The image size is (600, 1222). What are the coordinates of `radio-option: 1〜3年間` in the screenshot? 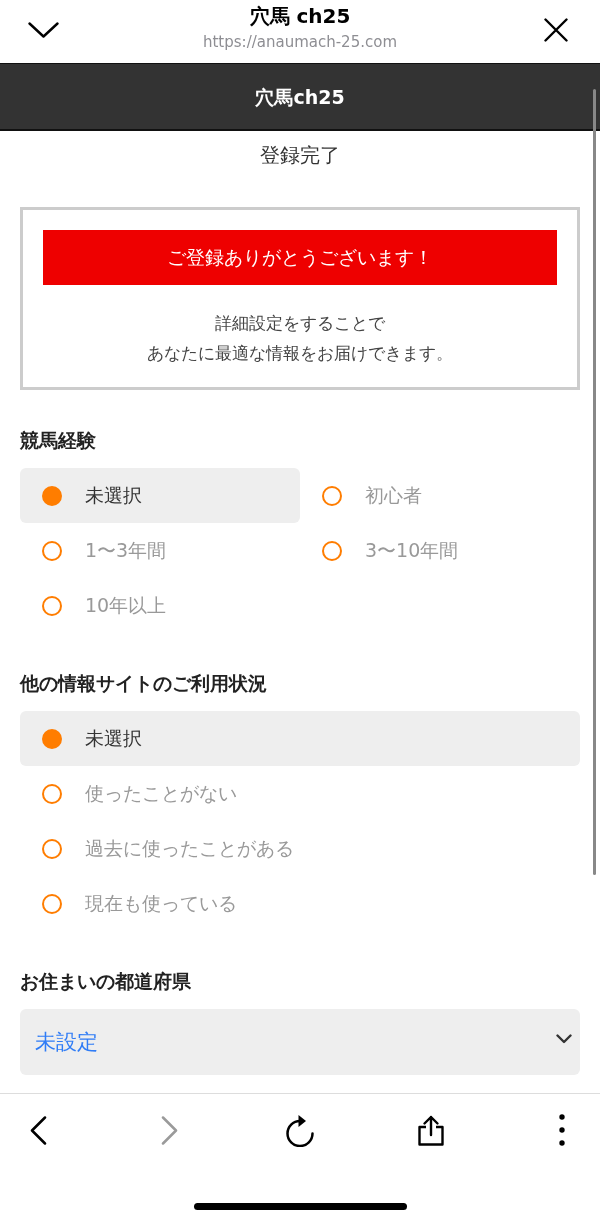 It's located at (160, 550).